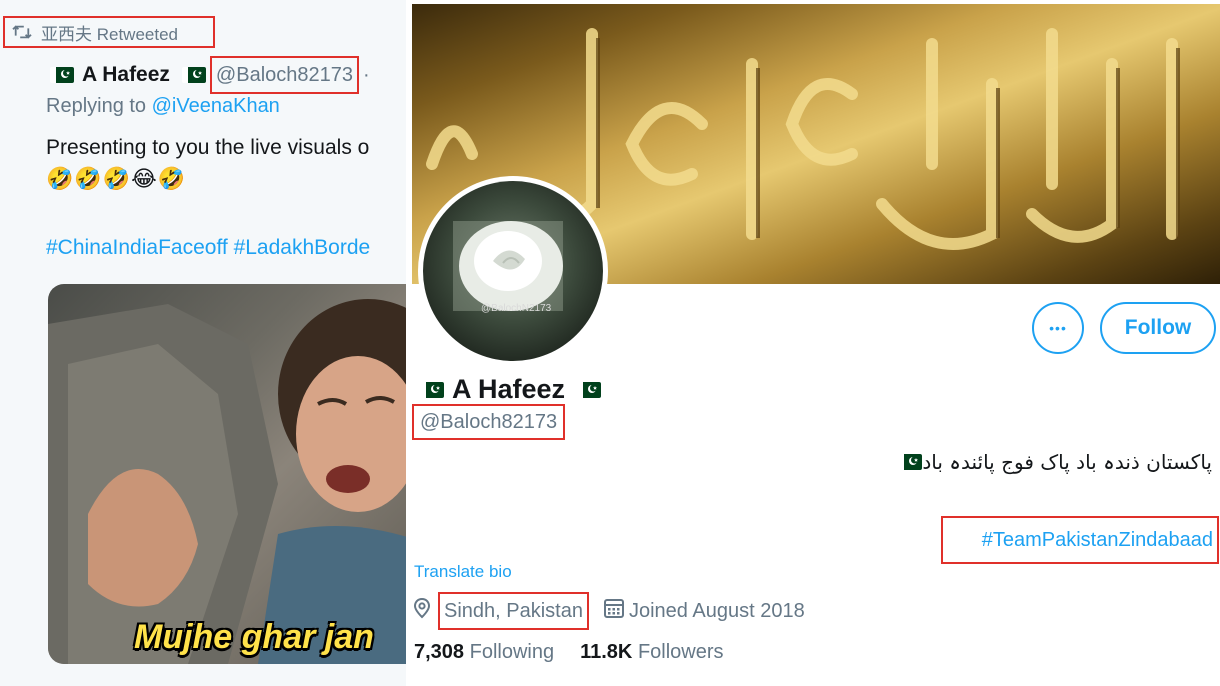 This screenshot has width=1220, height=686. I want to click on retweet-context: 亚西夫 Retweeted, so click(109, 32).